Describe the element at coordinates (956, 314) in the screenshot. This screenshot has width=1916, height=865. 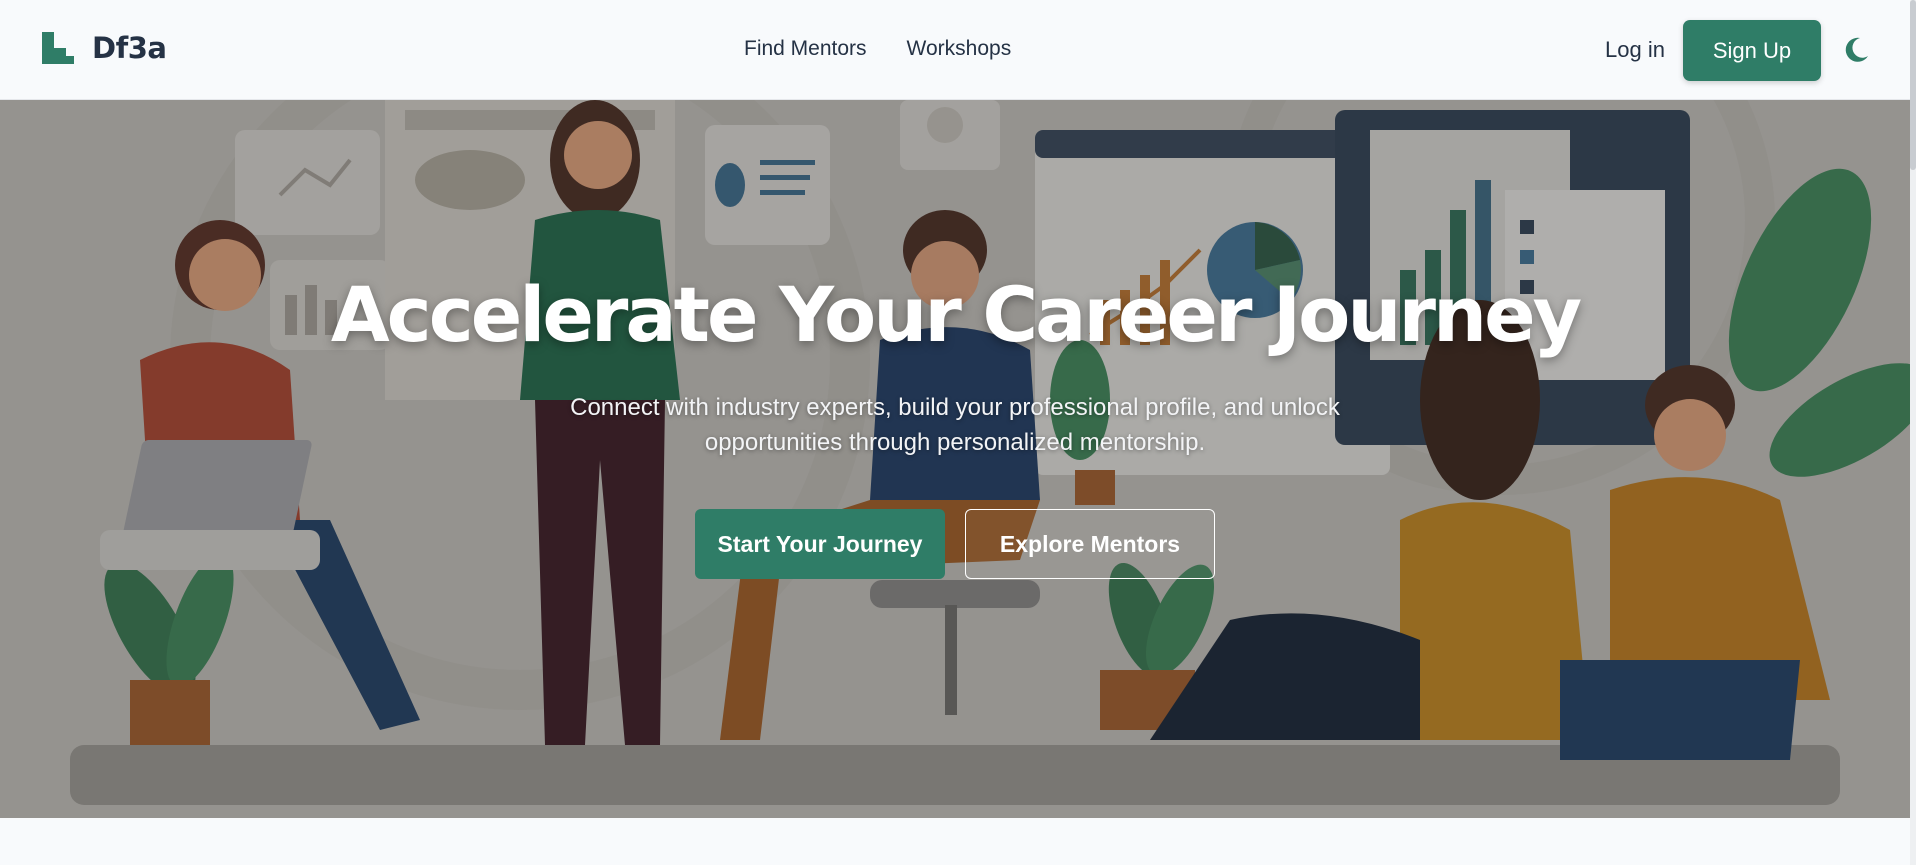
I see `hero-title: Accelerate Your Career Journey` at that location.